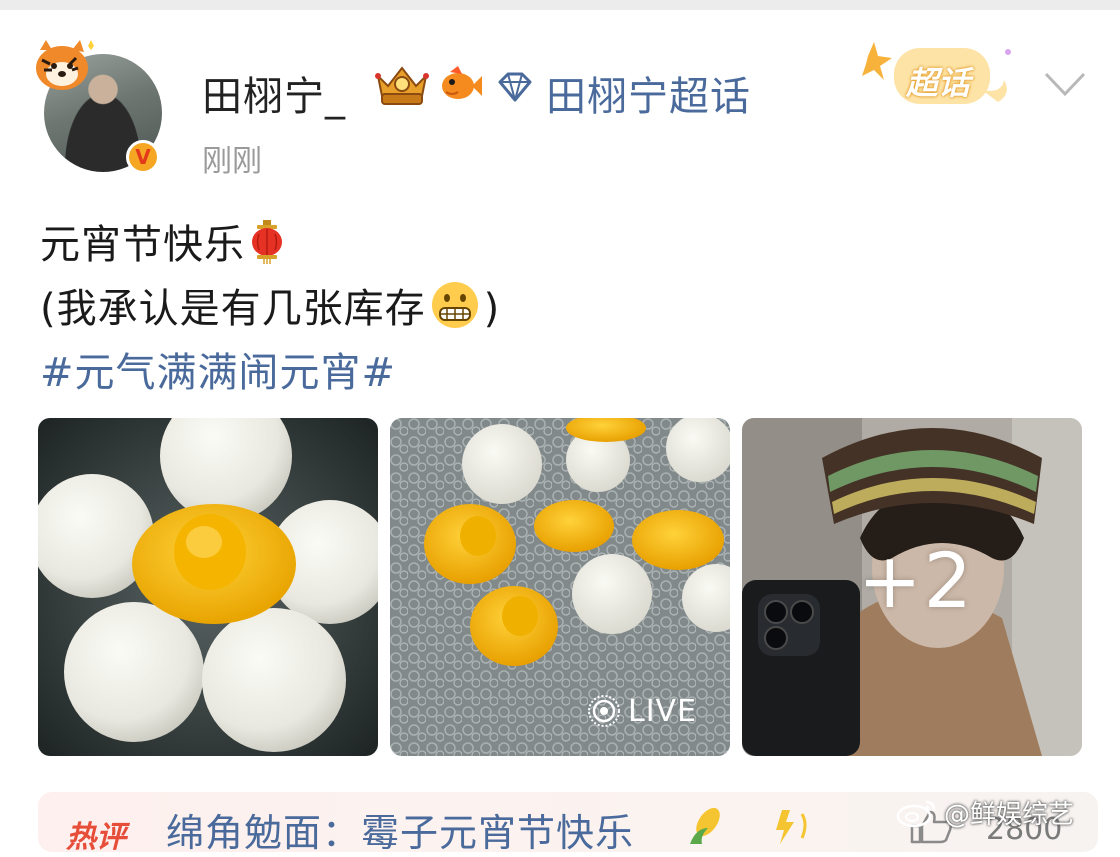 This screenshot has width=1120, height=857. Describe the element at coordinates (101, 107) in the screenshot. I see `avatar: V` at that location.